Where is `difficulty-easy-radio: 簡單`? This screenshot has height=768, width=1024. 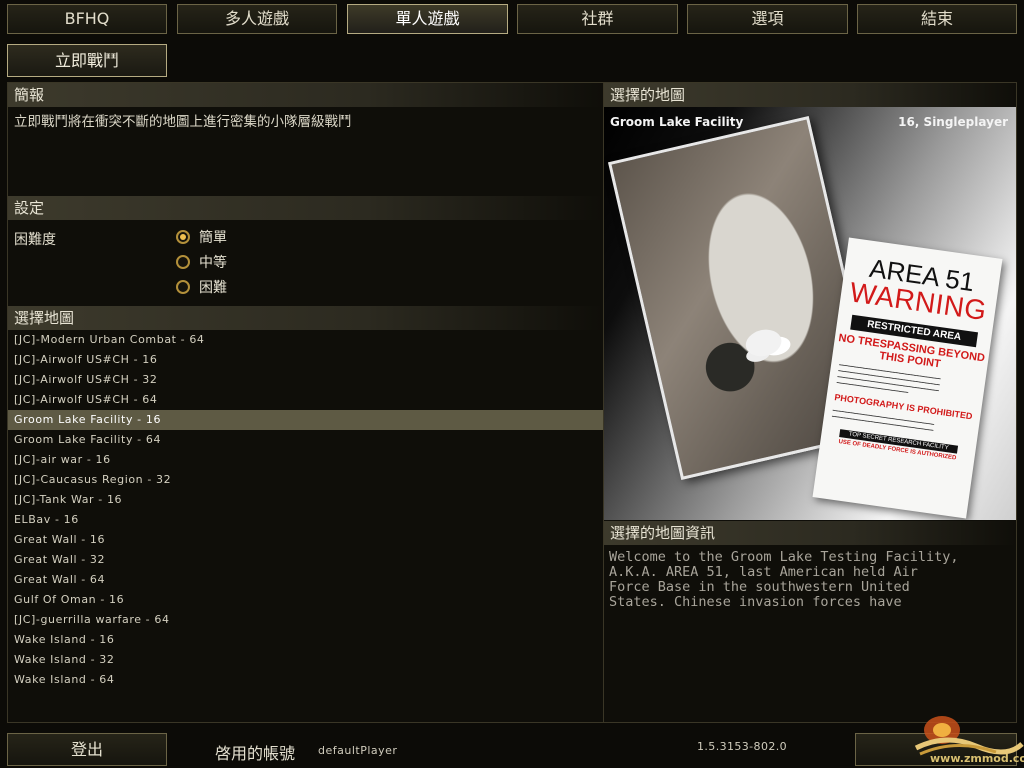
difficulty-easy-radio: 簡單 is located at coordinates (201, 237).